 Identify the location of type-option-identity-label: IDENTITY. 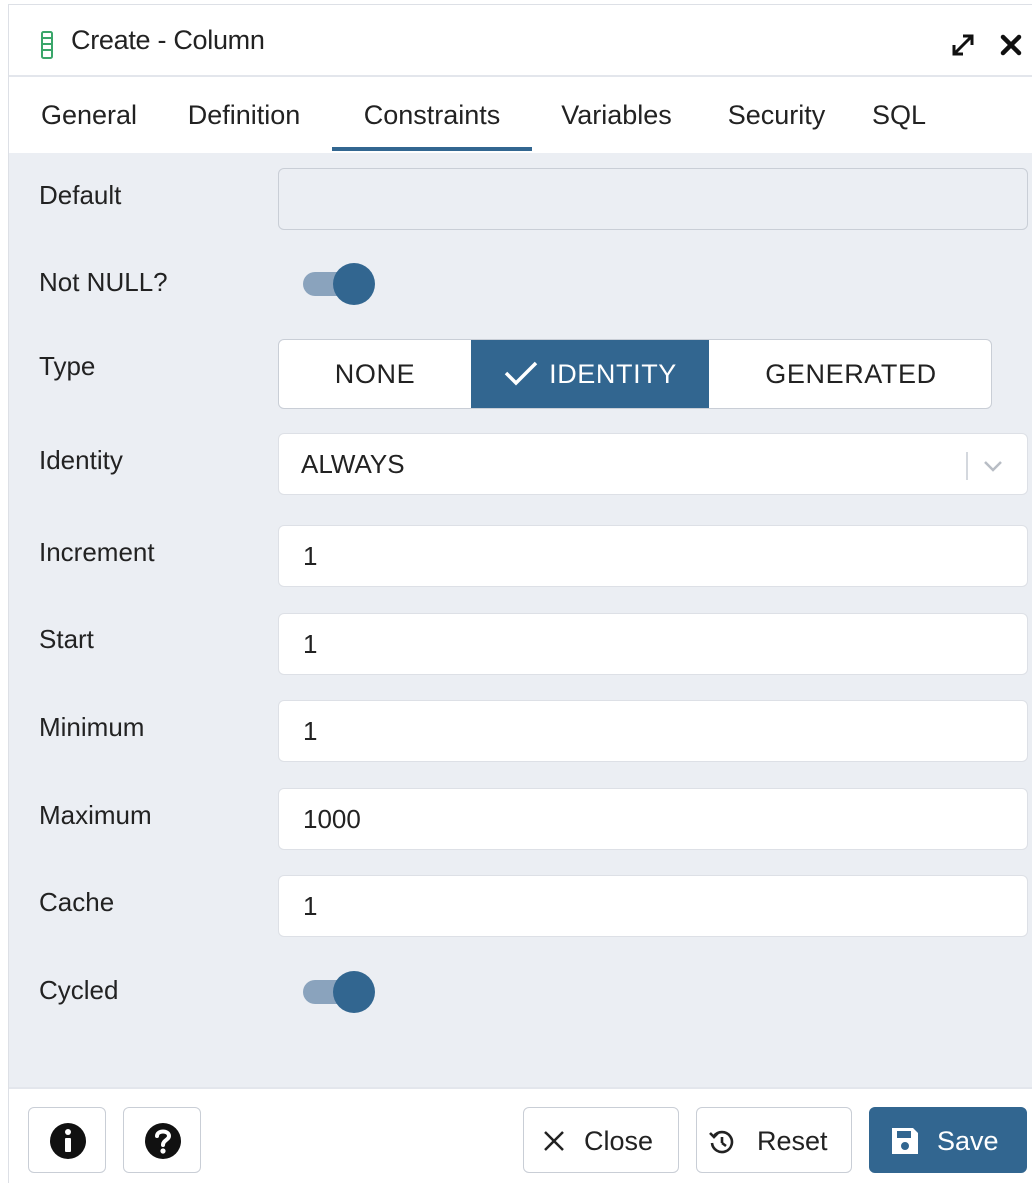
(613, 374).